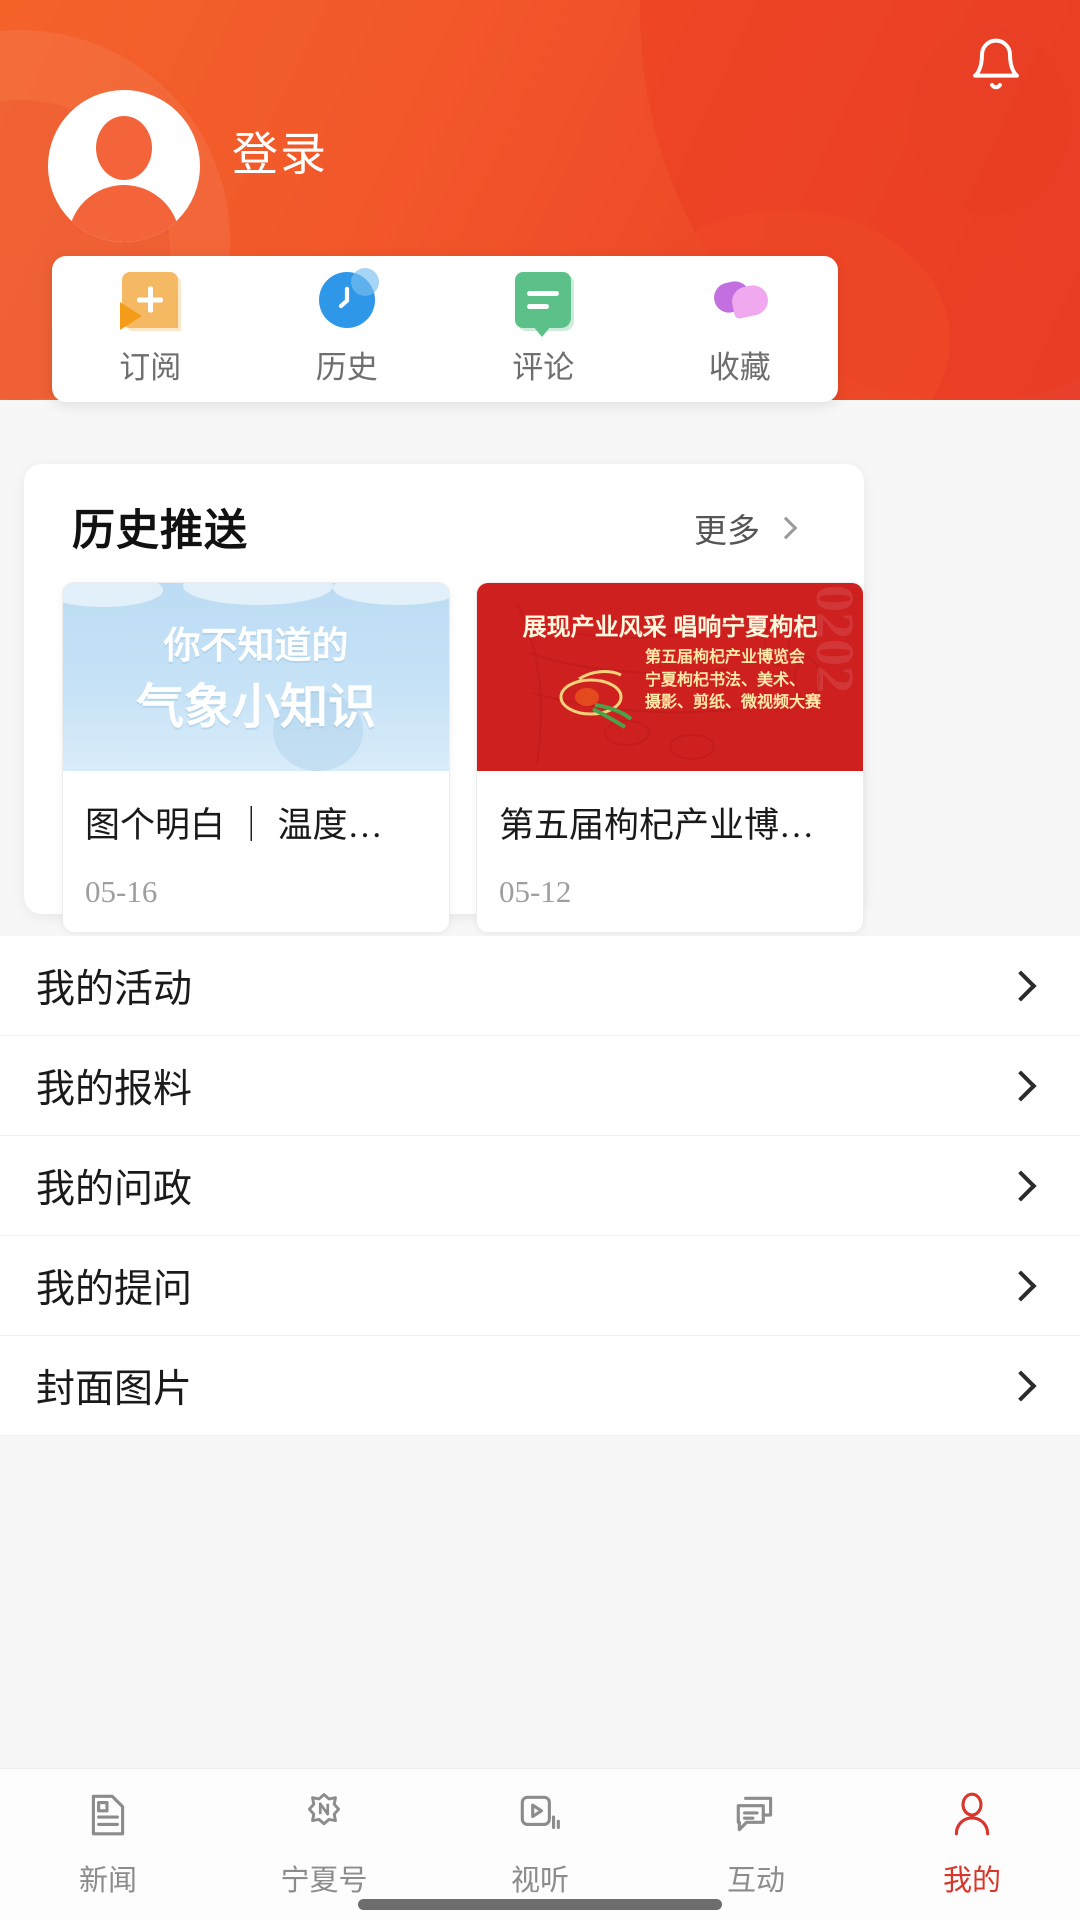 The height and width of the screenshot is (1920, 1080). I want to click on avatar-head, so click(124, 148).